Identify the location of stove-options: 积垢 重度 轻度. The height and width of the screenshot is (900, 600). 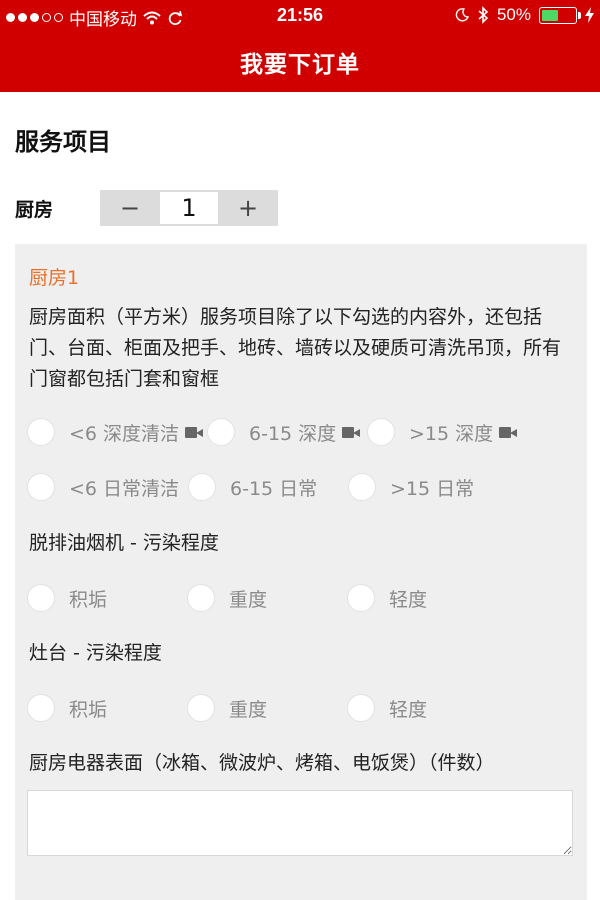
(307, 708).